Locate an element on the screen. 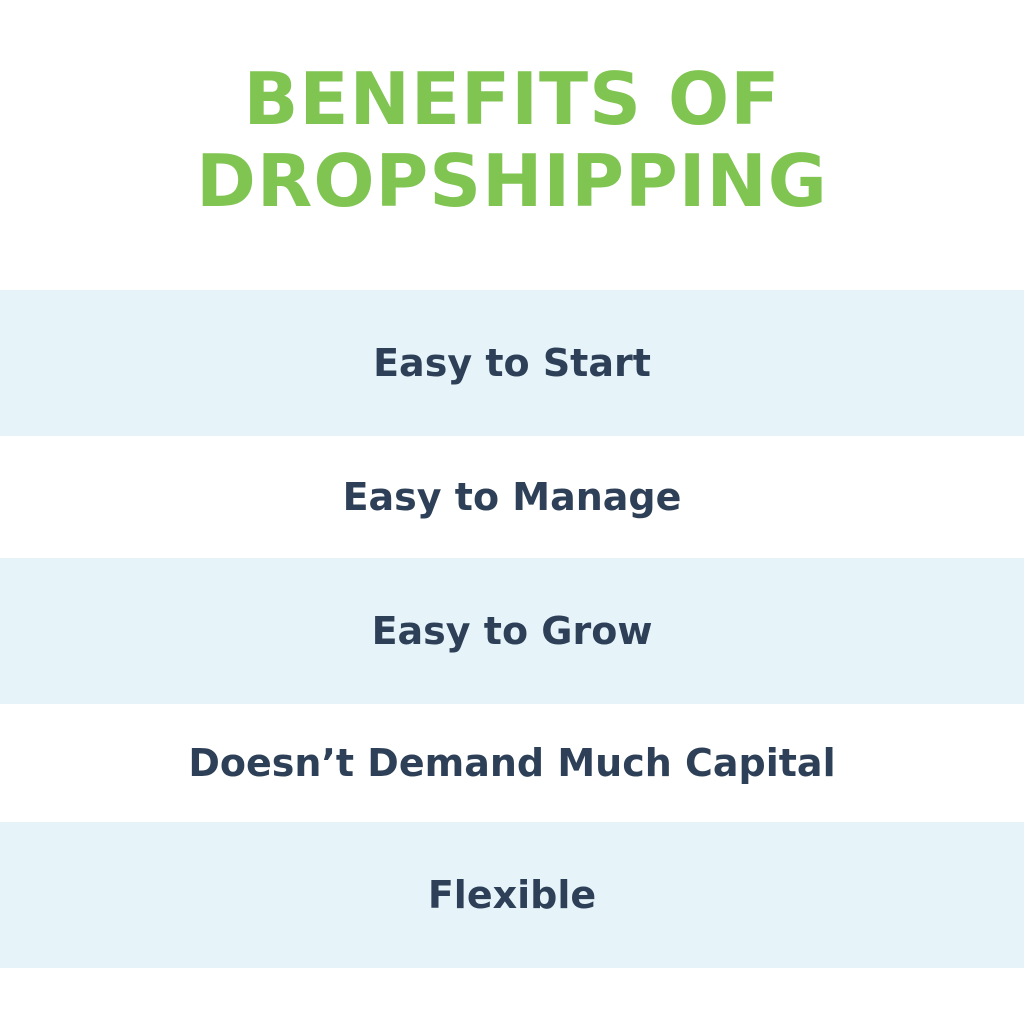 This screenshot has height=1024, width=1024. benefit-label: Easy to Start is located at coordinates (512, 363).